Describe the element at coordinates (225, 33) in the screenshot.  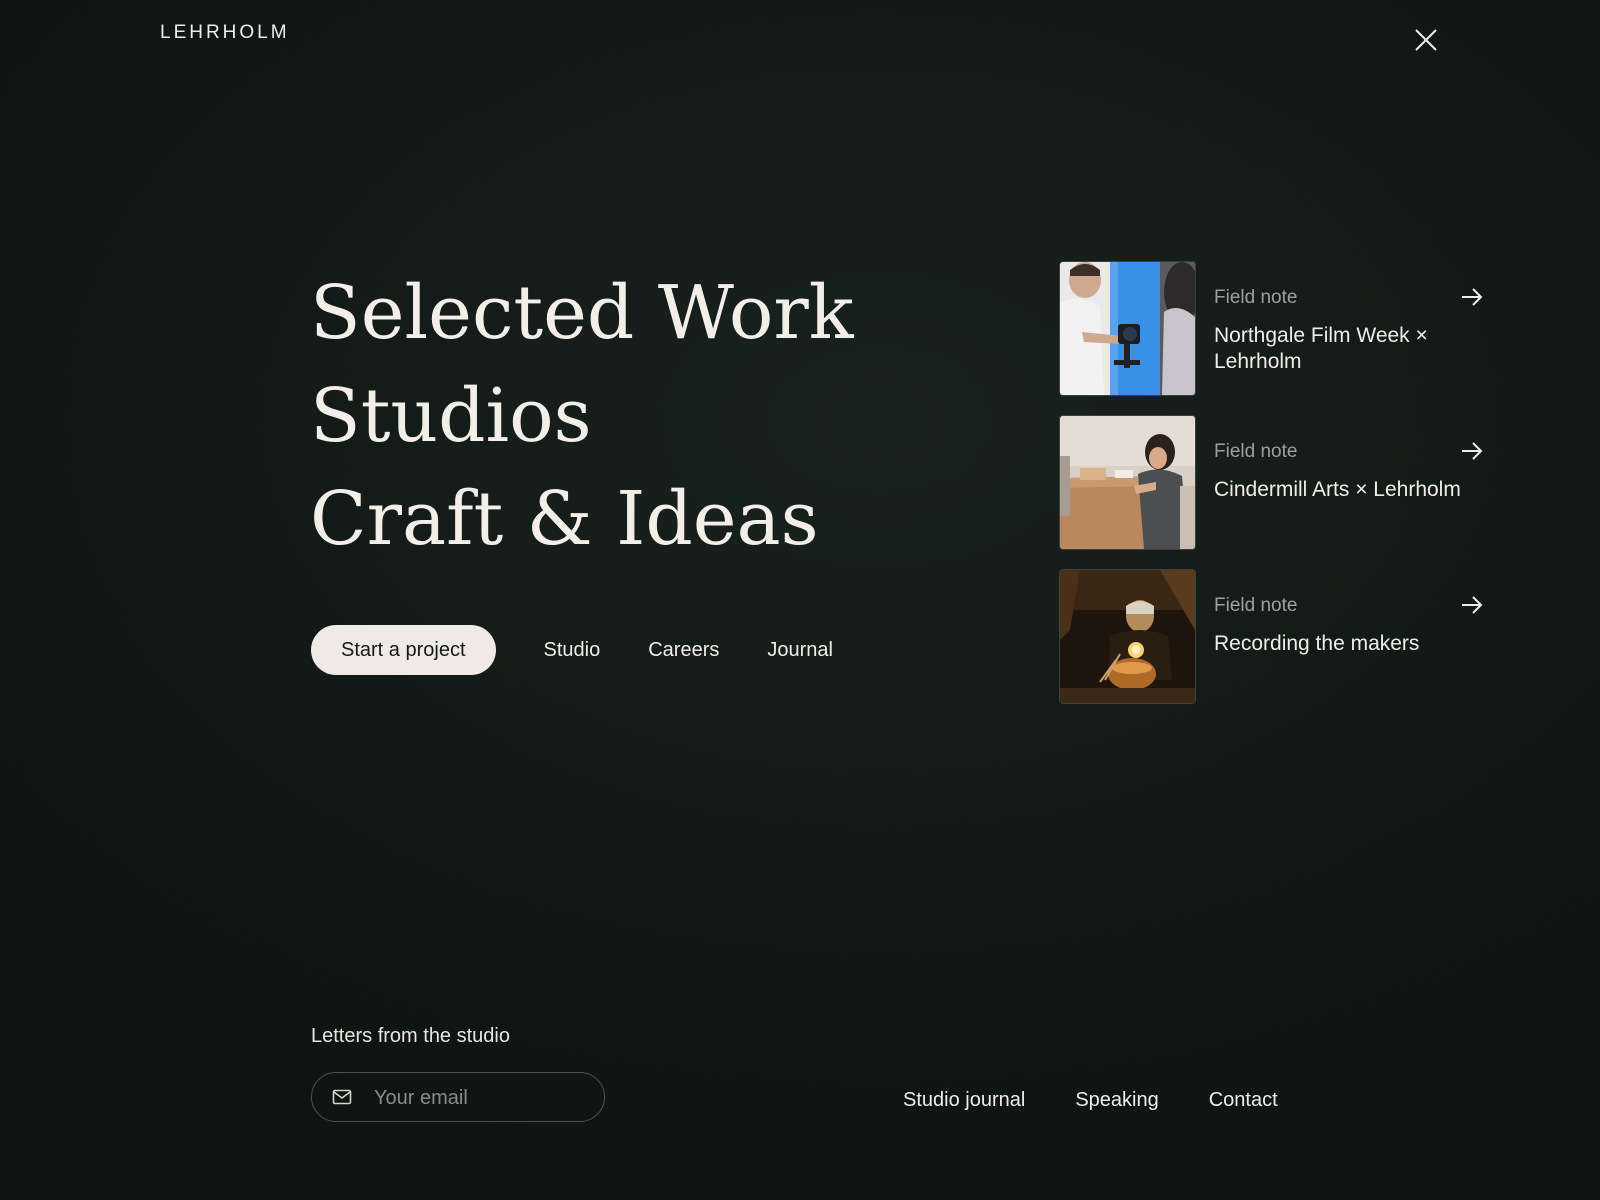
I see `brand-logo: LEHRHOLM` at that location.